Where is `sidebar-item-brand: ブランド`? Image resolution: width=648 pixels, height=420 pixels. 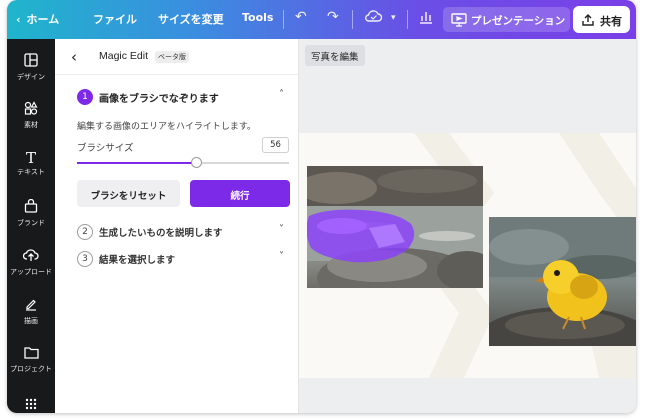 sidebar-item-brand: ブランド is located at coordinates (31, 213).